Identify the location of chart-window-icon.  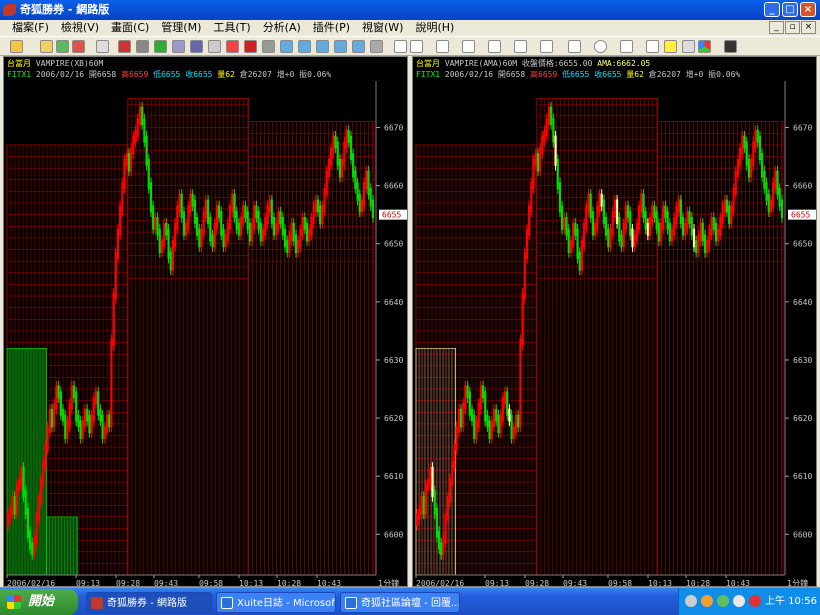
(376, 46).